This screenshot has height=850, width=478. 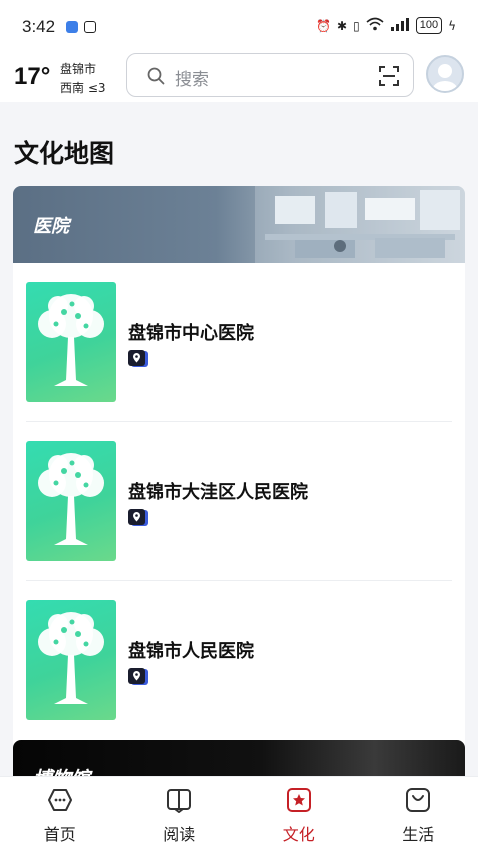 What do you see at coordinates (32, 76) in the screenshot?
I see `weather-temperature: 17°` at bounding box center [32, 76].